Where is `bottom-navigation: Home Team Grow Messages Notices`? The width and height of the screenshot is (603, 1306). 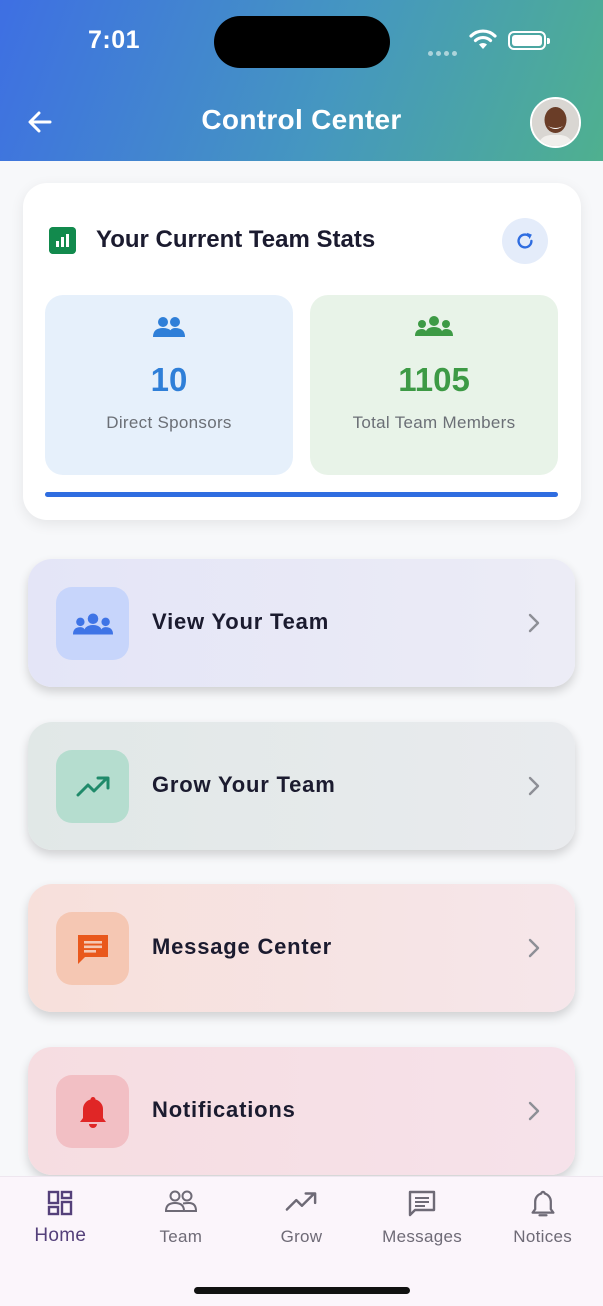 bottom-navigation: Home Team Grow Messages Notices is located at coordinates (301, 1217).